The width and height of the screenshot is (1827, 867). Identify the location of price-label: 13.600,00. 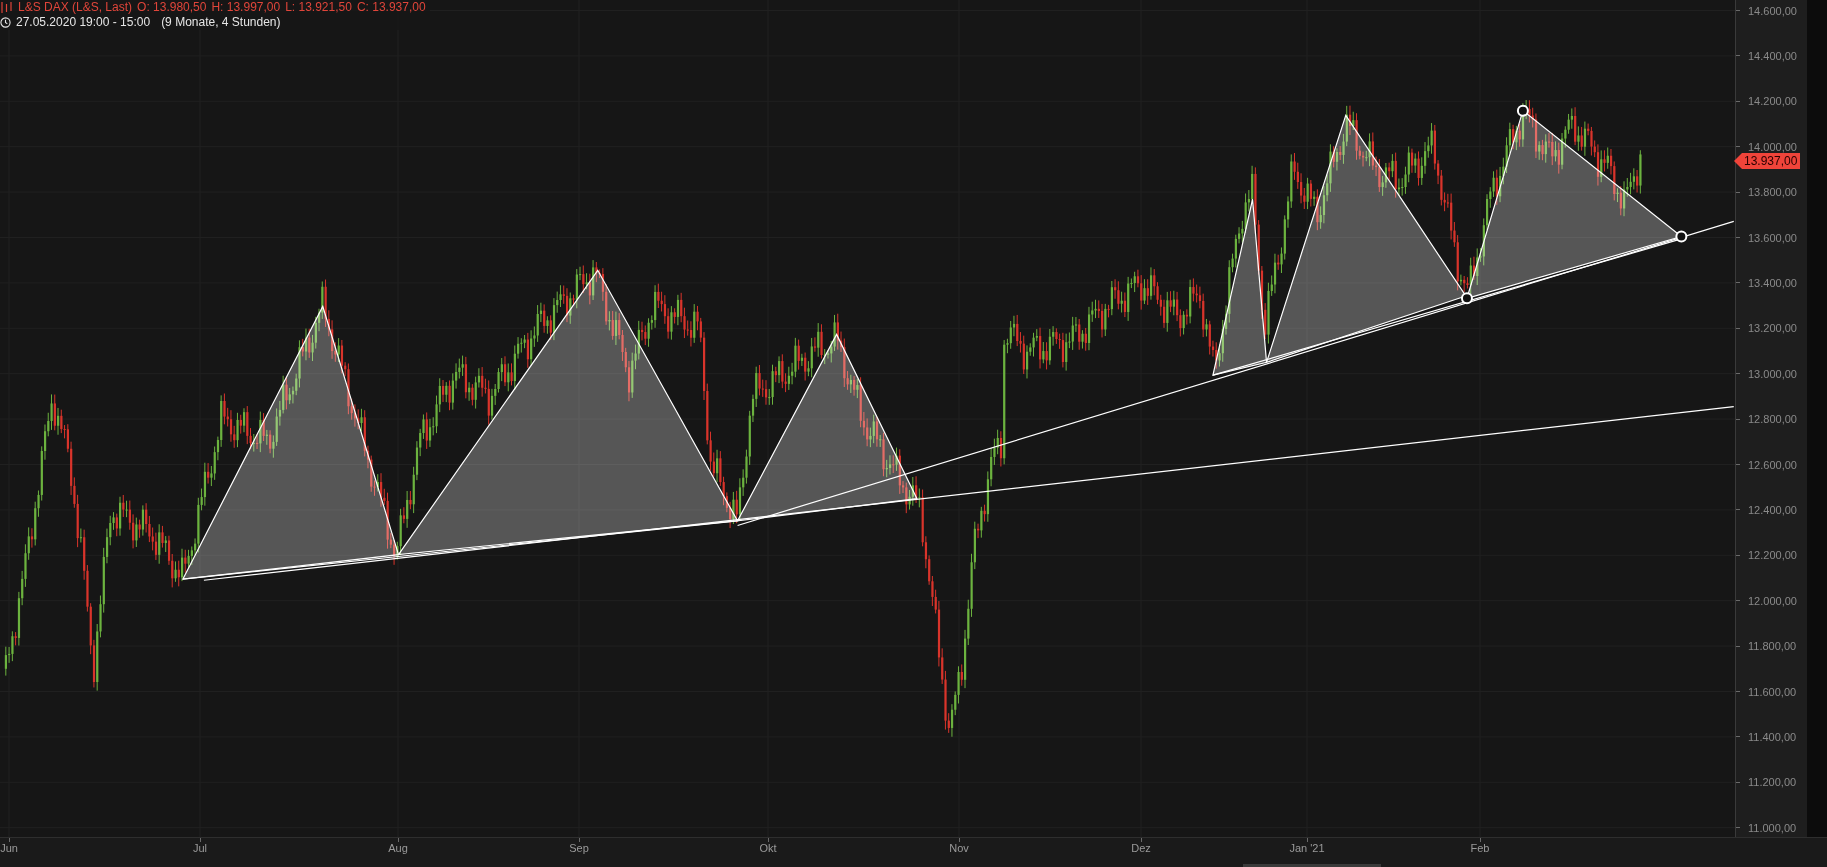
(1772, 237).